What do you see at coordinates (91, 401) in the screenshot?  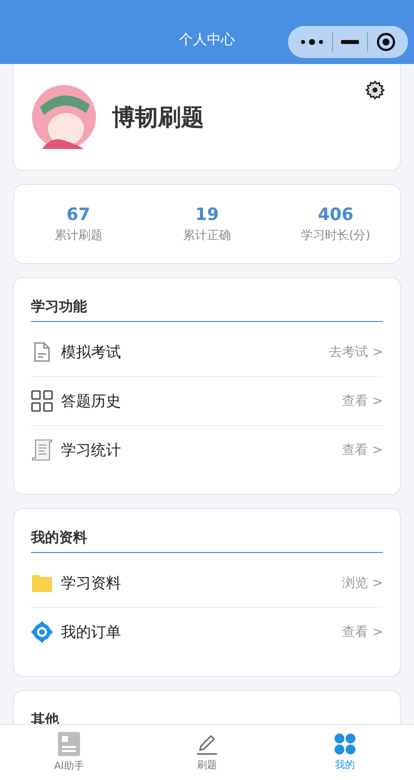 I see `menu-label: 答题历史` at bounding box center [91, 401].